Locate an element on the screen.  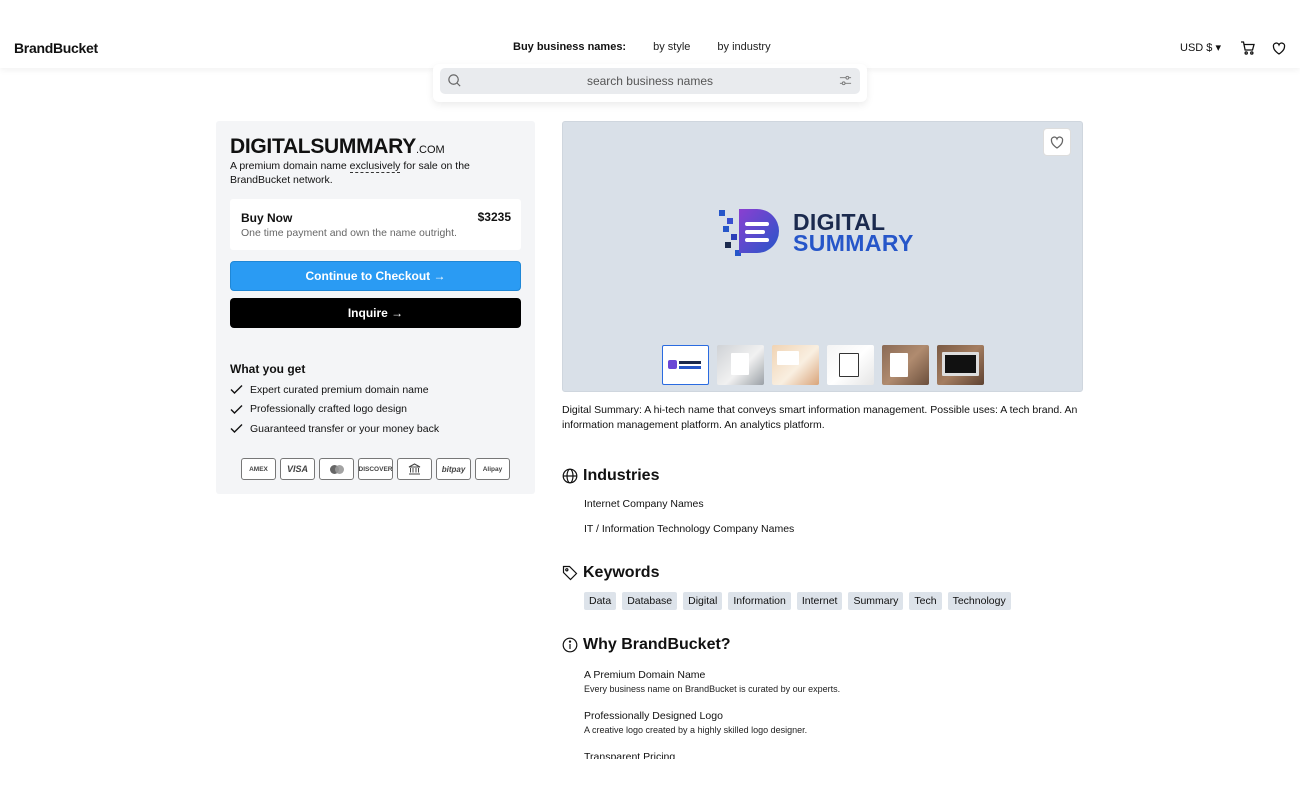
keyword-chip: Technology is located at coordinates (979, 601).